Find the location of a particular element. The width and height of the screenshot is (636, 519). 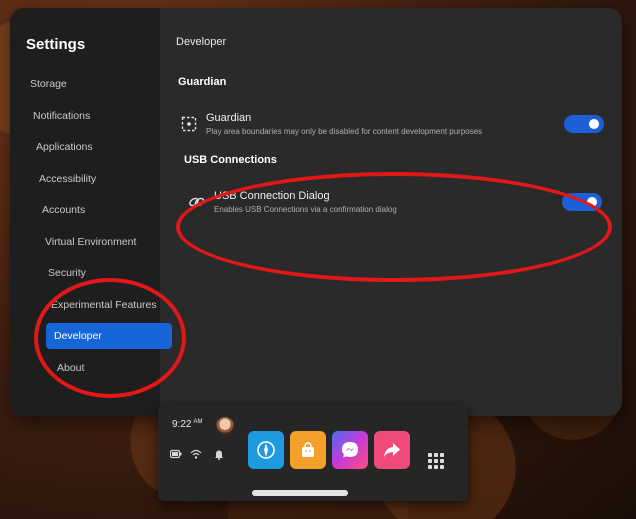

guardian-toggle is located at coordinates (584, 124).